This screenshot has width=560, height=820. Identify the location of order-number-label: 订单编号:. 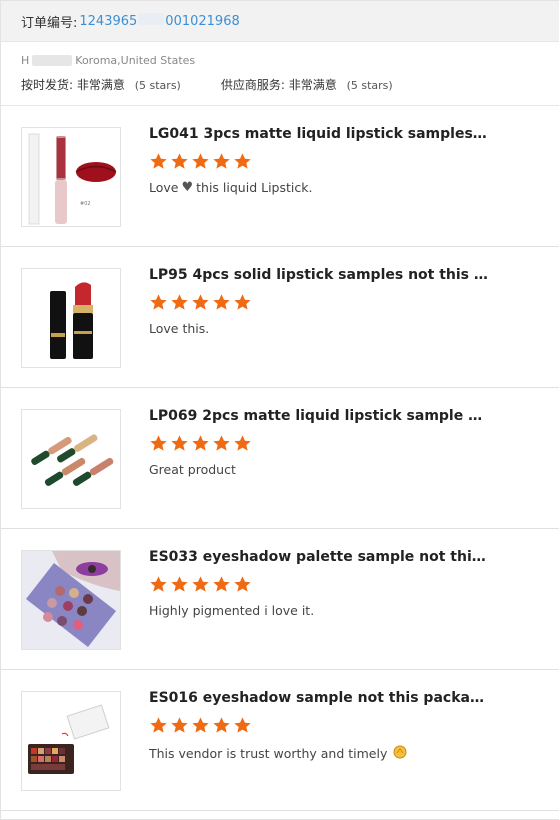
(49, 23).